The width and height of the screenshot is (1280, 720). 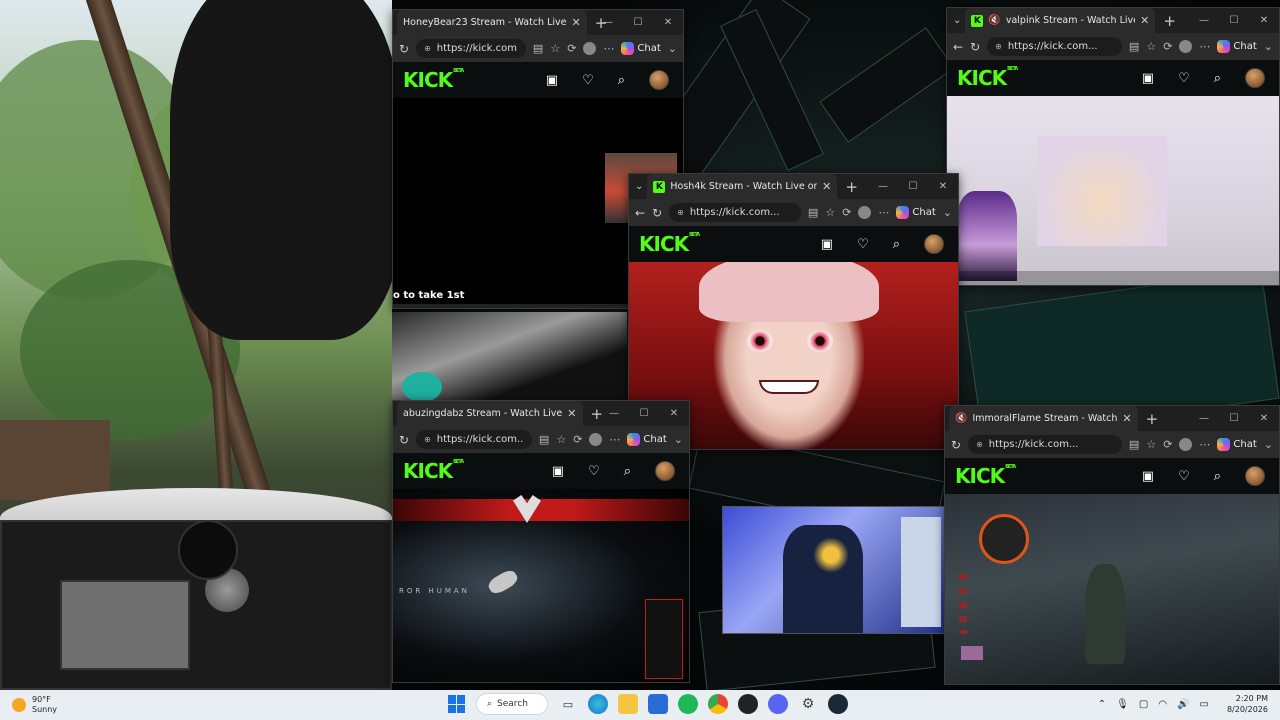 What do you see at coordinates (742, 186) in the screenshot?
I see `tab-hosh4k: K Hosh4k Stream - Watch Live on K ✕` at bounding box center [742, 186].